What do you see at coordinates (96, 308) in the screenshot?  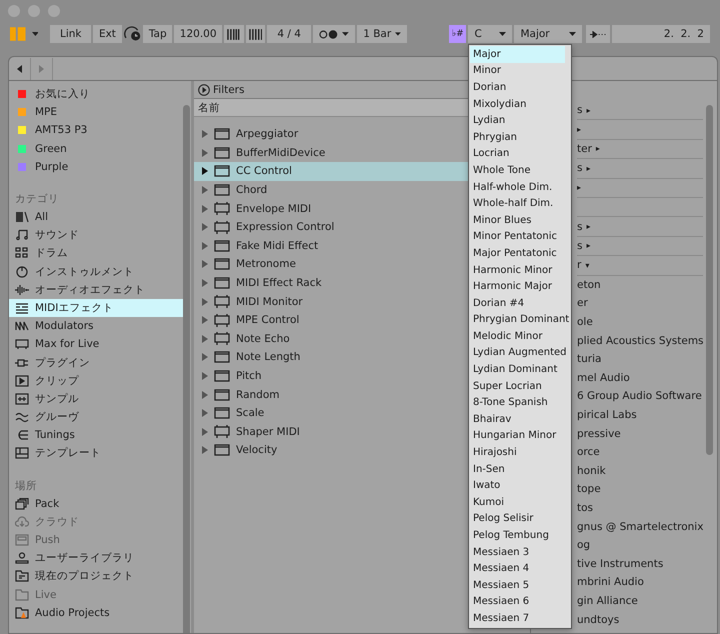 I see `category-item: MIDIエフェクト` at bounding box center [96, 308].